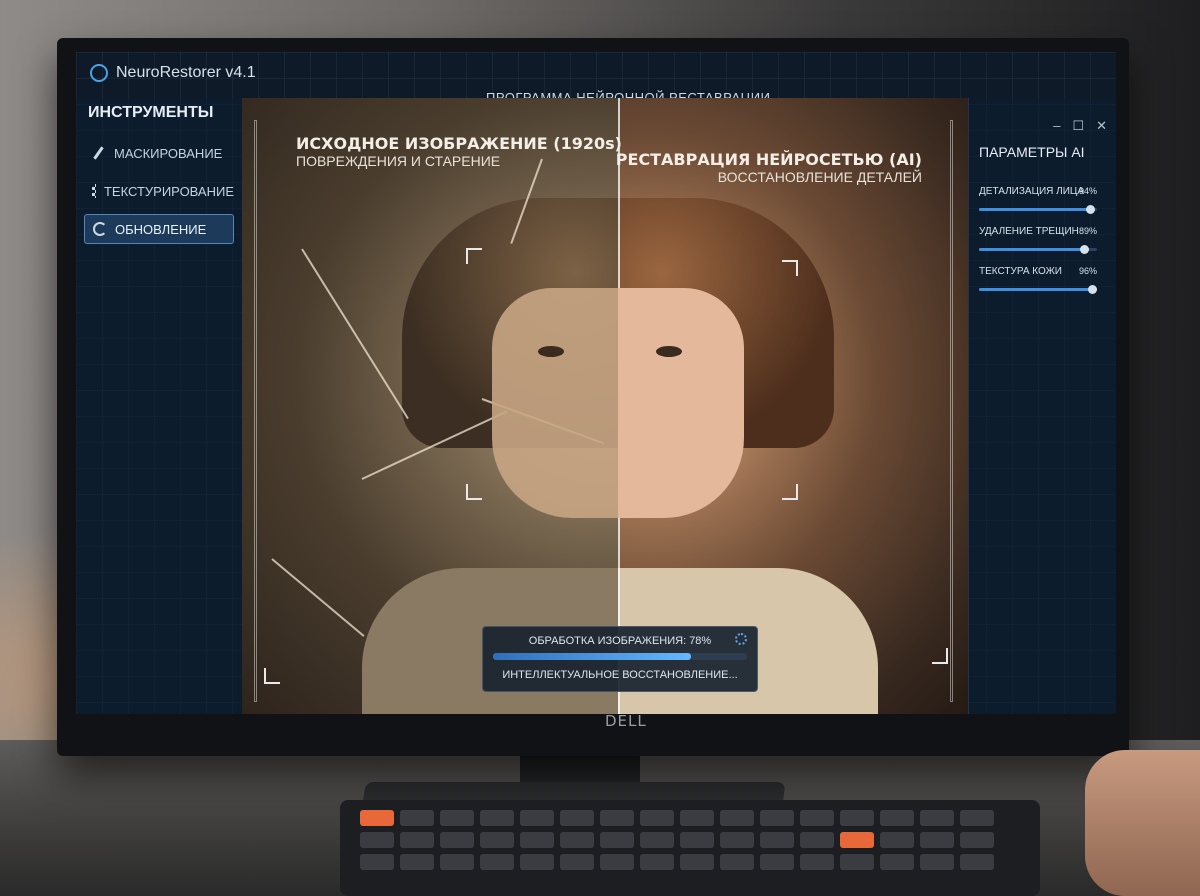 The image size is (1200, 896). Describe the element at coordinates (151, 112) in the screenshot. I see `sidebar-title: ИНСТРУМЕНТЫ` at that location.